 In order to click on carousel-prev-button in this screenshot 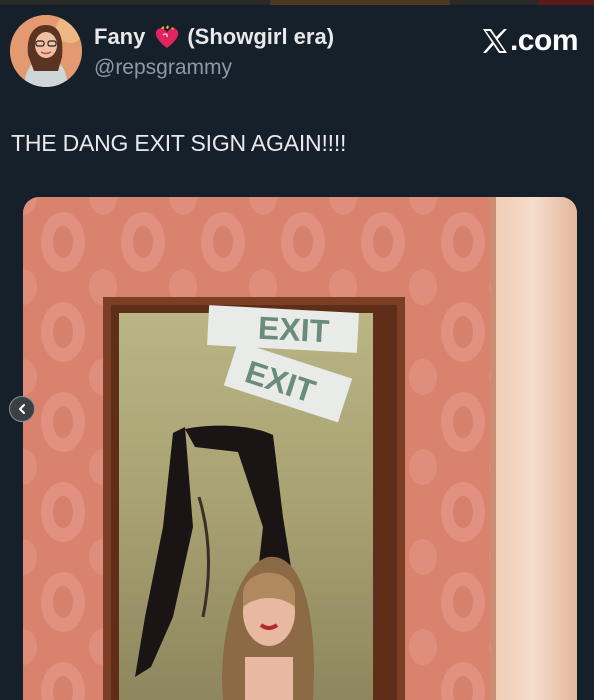, I will do `click(22, 409)`.